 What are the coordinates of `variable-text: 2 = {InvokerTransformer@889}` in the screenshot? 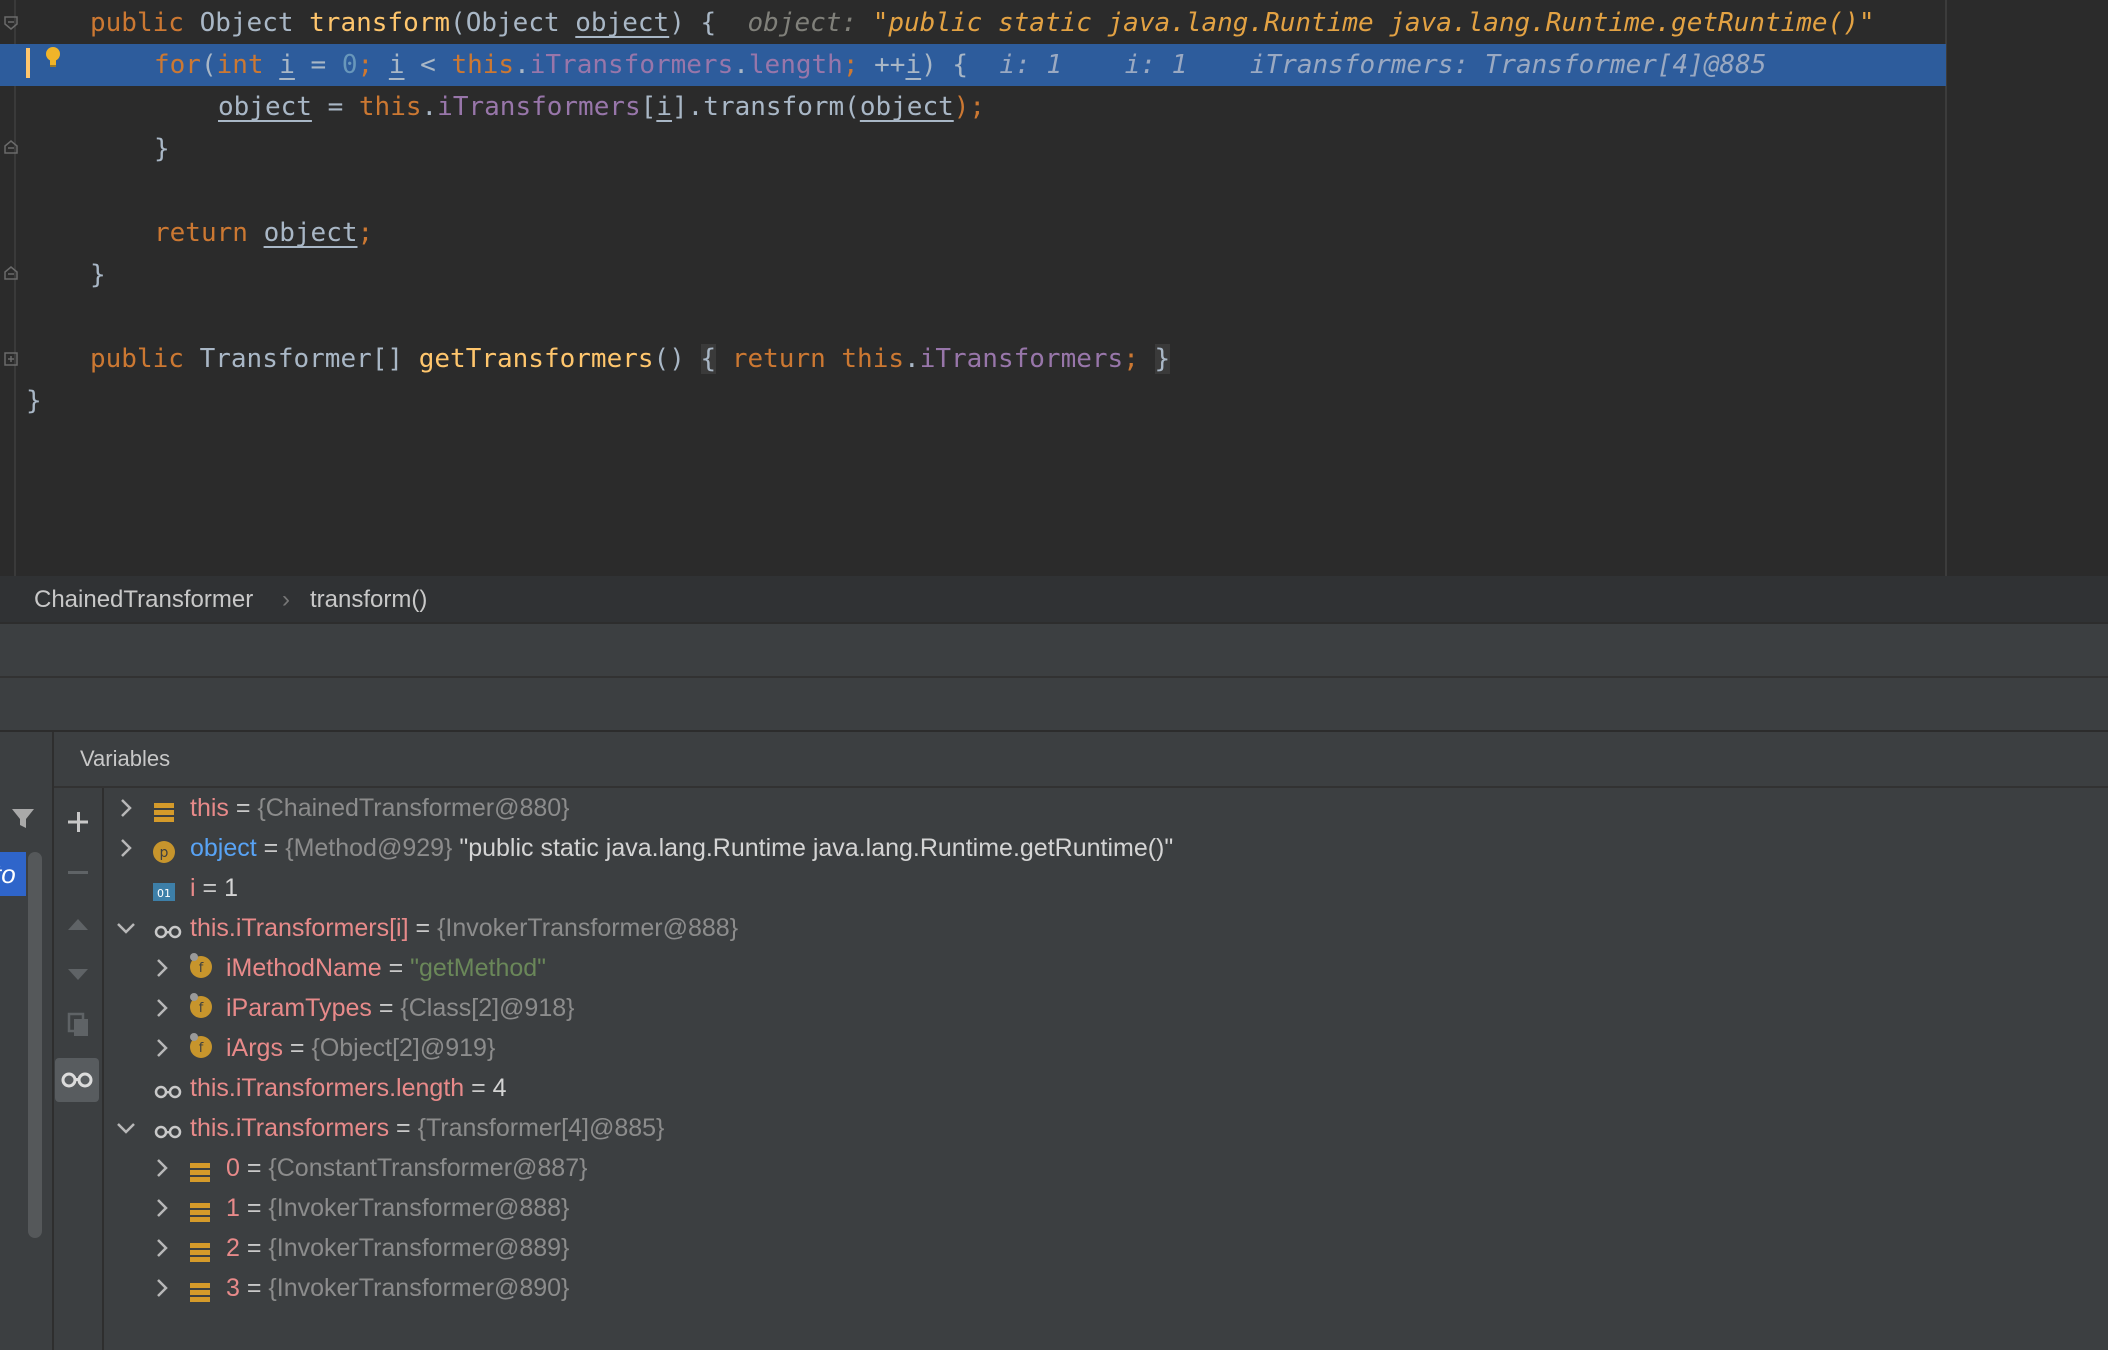 It's located at (397, 1248).